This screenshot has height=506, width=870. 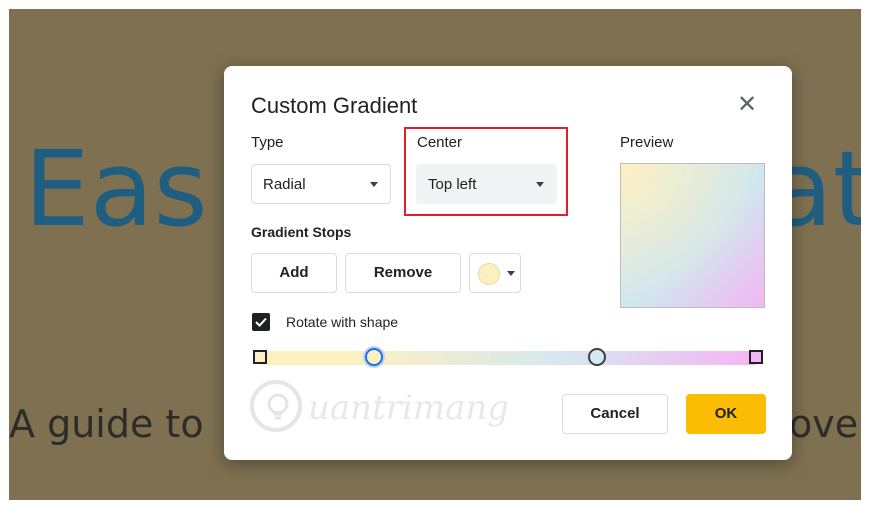 I want to click on remove-stop-button: Remove, so click(x=403, y=273).